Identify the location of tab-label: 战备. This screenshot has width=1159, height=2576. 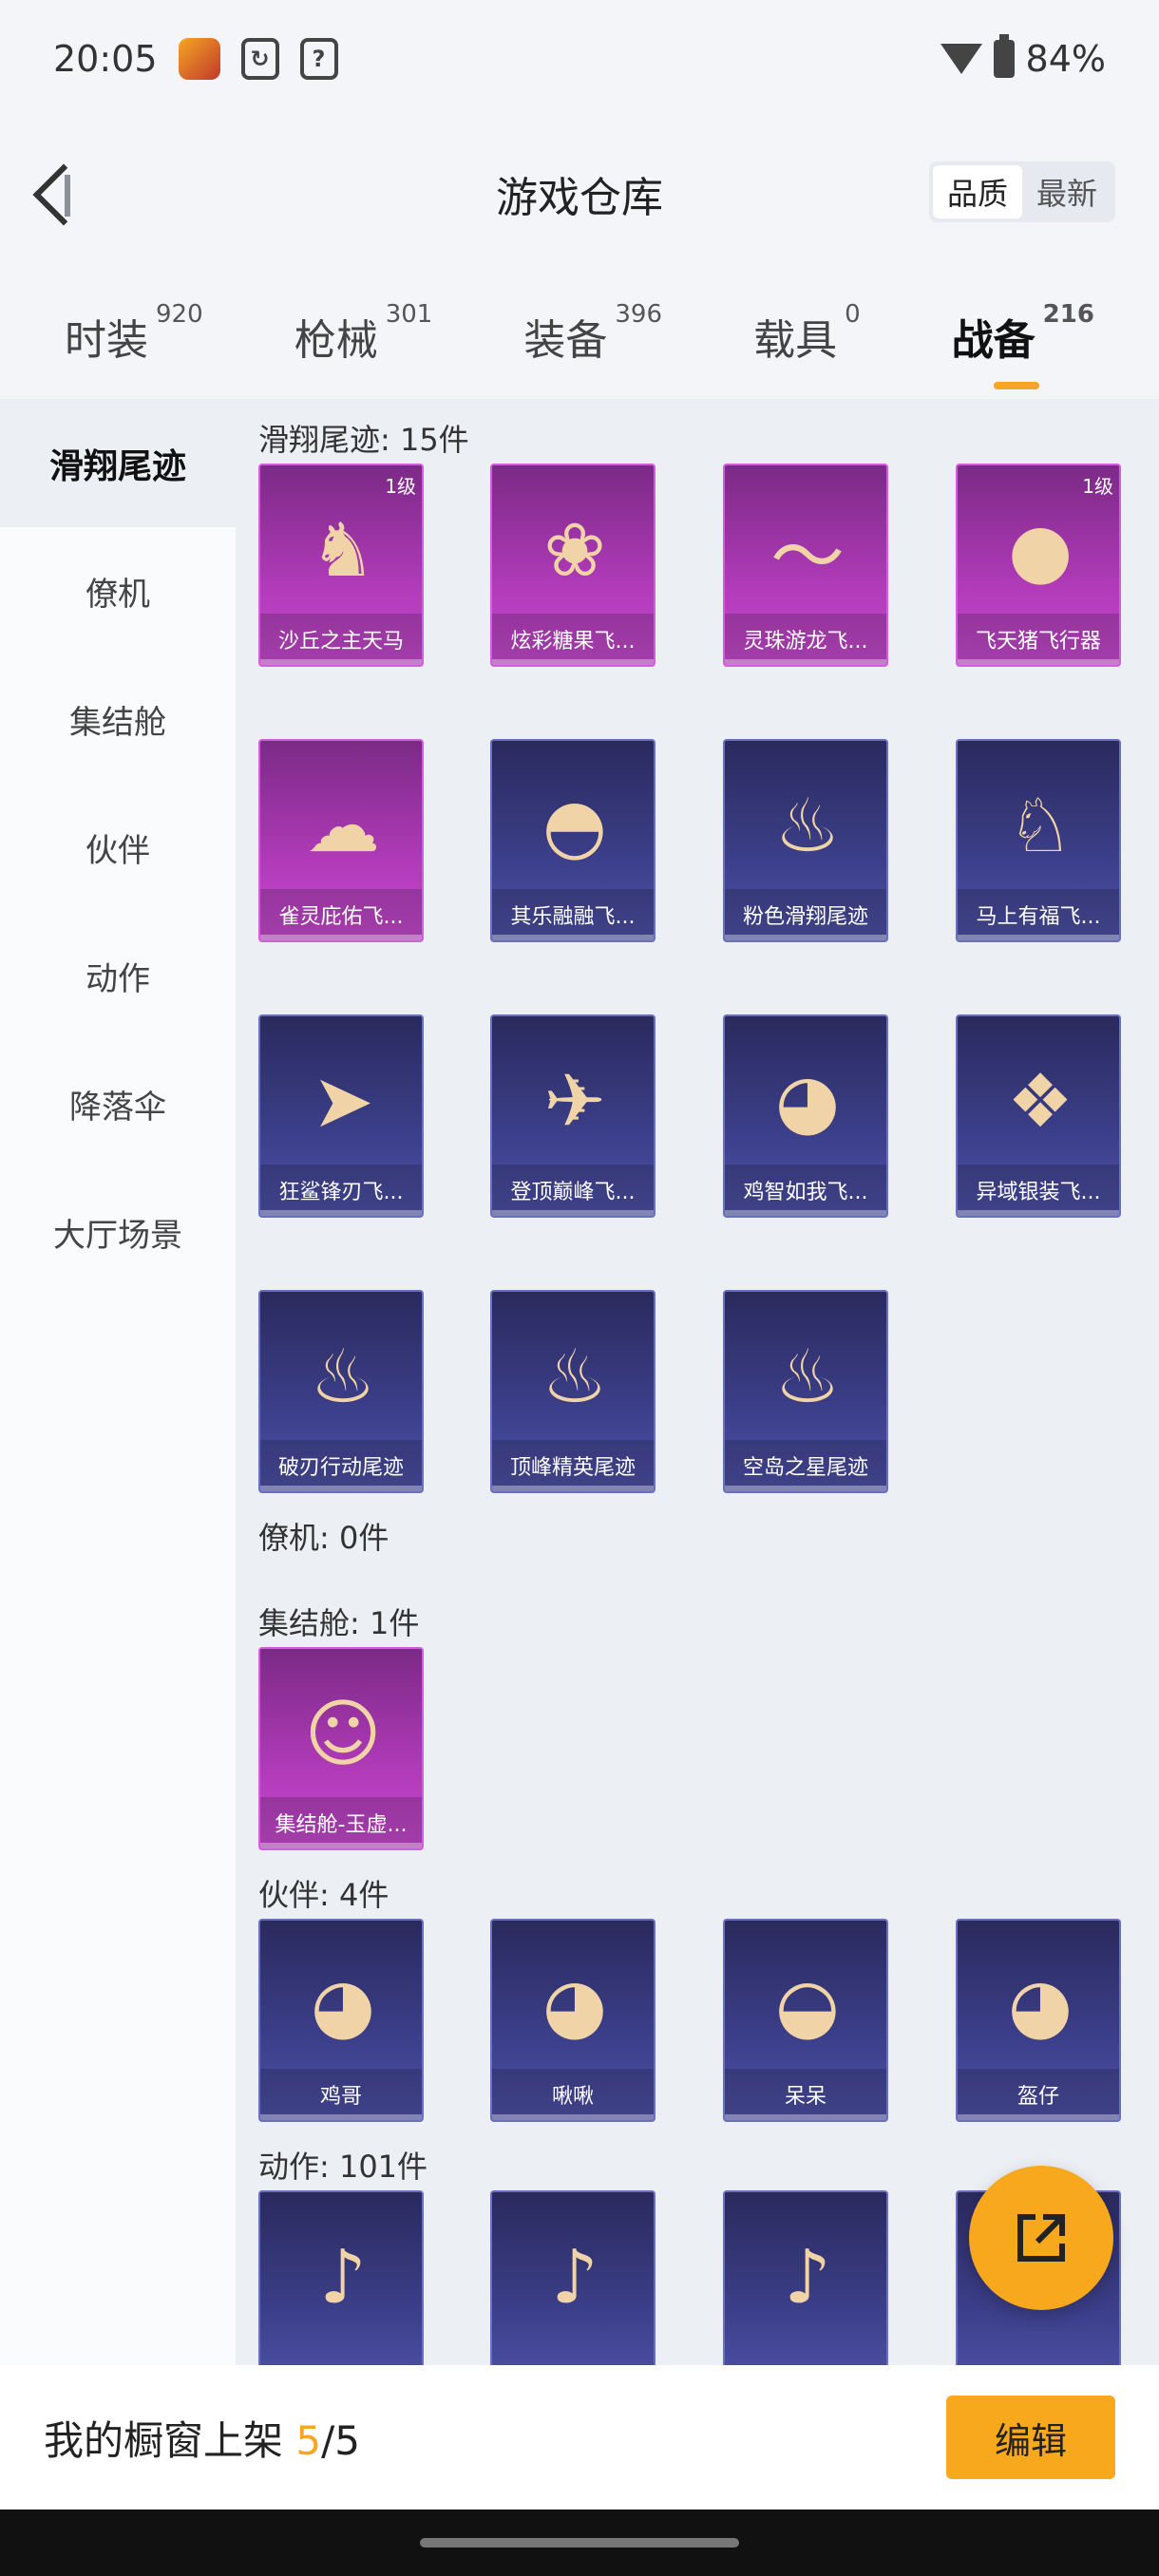
(993, 340).